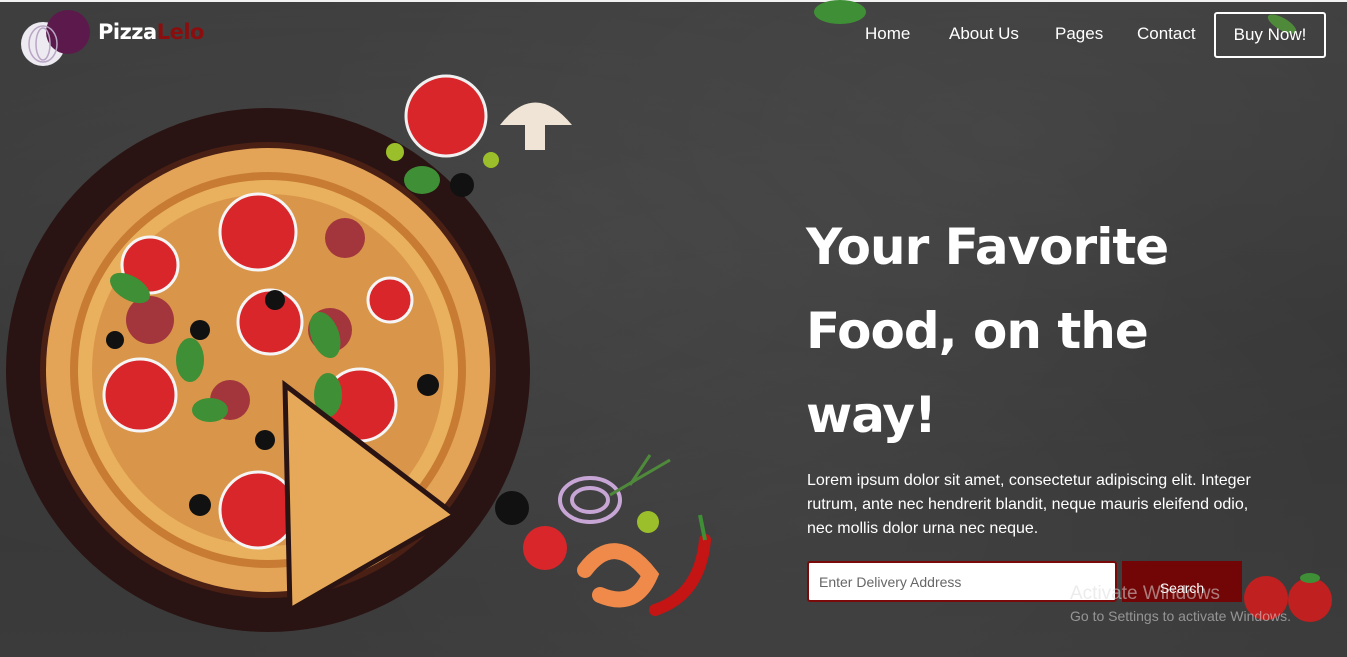 Image resolution: width=1347 pixels, height=657 pixels. What do you see at coordinates (446, 116) in the screenshot?
I see `tomato-icon` at bounding box center [446, 116].